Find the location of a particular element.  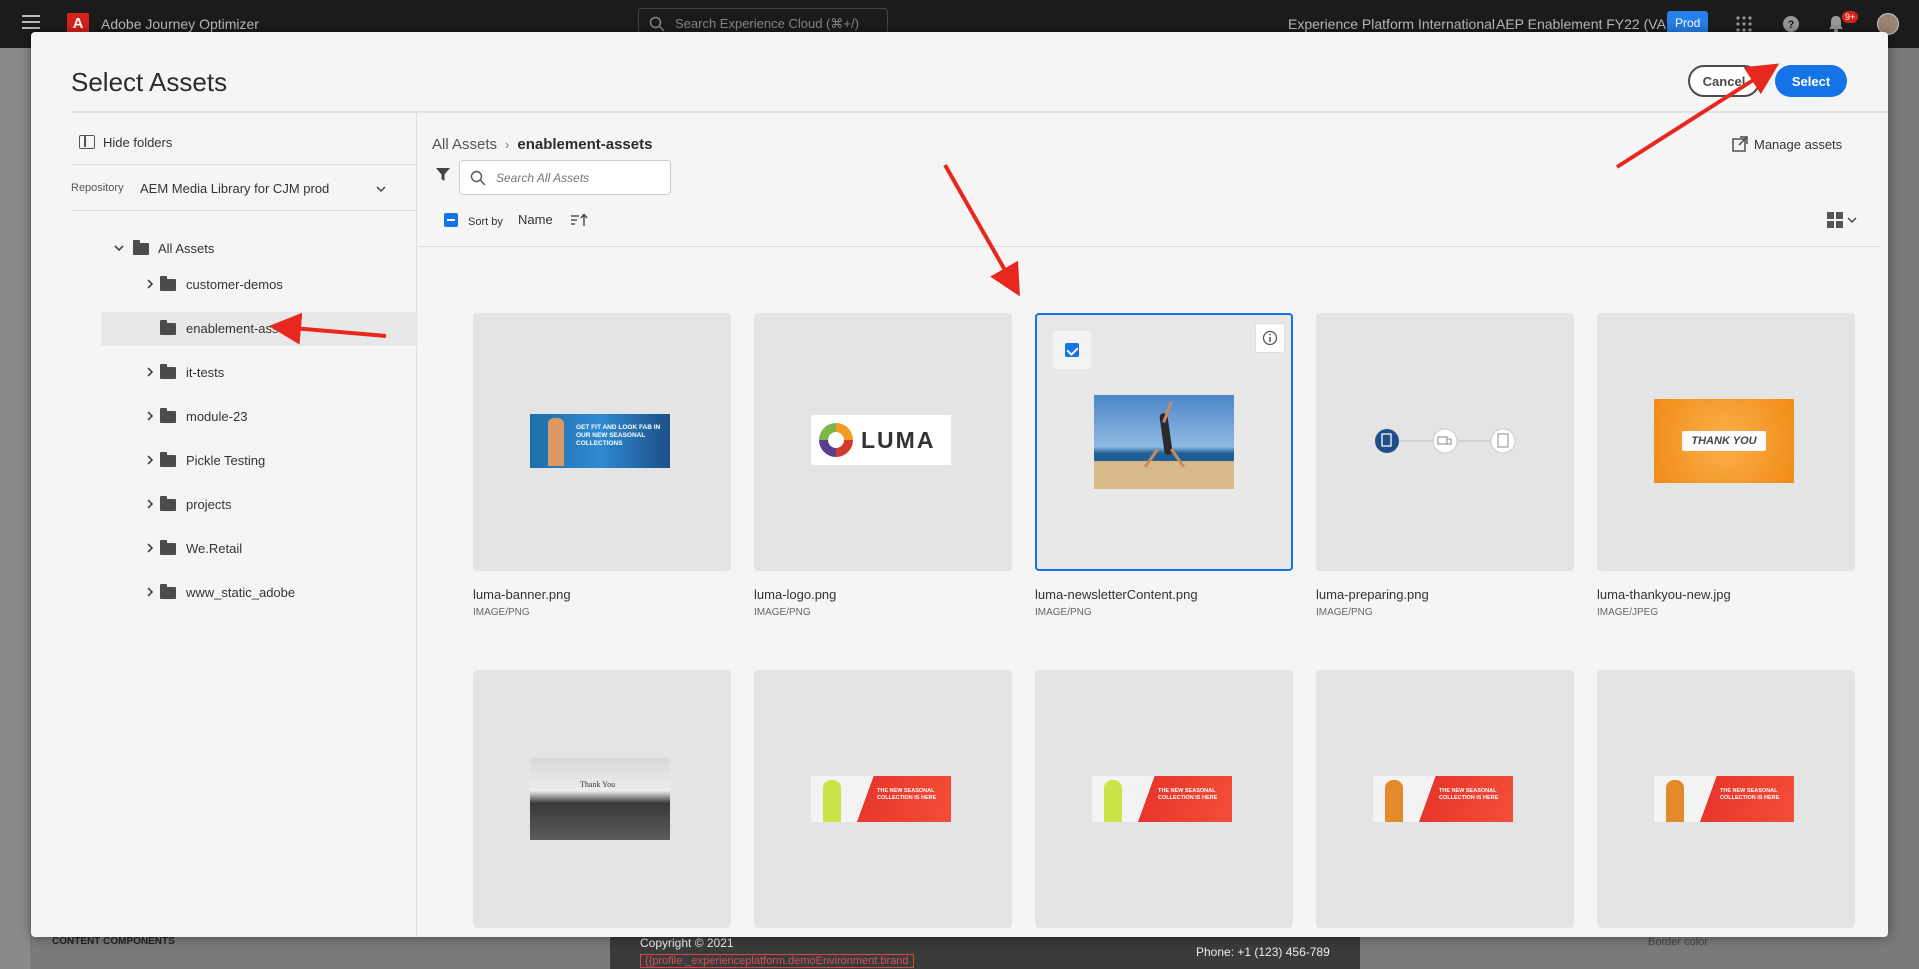

select-button: Select is located at coordinates (1811, 81).